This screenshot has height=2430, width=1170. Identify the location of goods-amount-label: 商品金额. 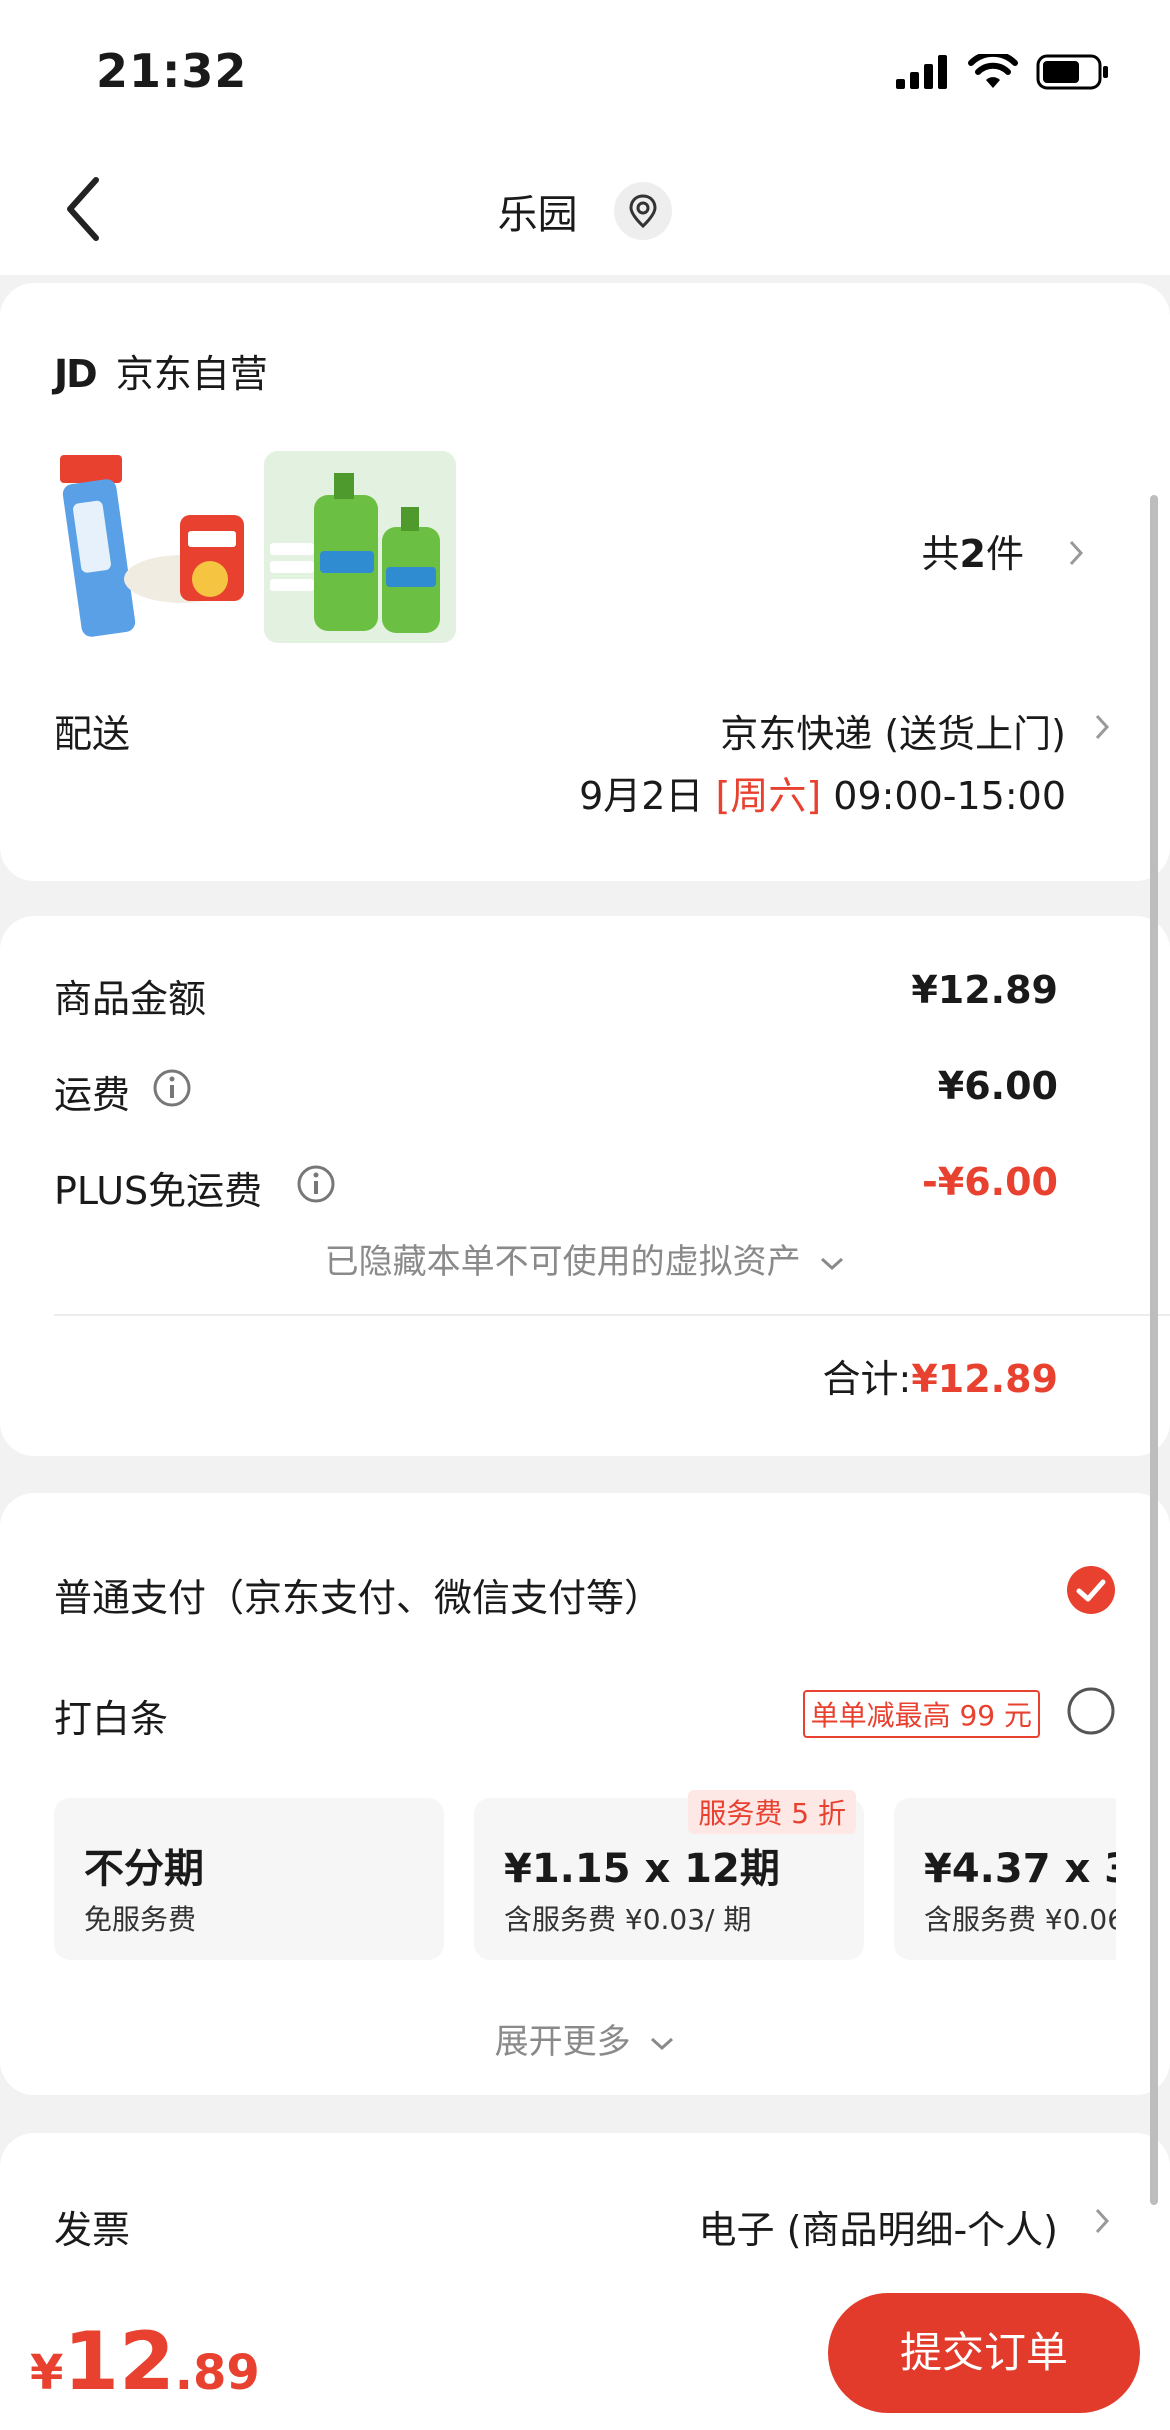
(130, 999).